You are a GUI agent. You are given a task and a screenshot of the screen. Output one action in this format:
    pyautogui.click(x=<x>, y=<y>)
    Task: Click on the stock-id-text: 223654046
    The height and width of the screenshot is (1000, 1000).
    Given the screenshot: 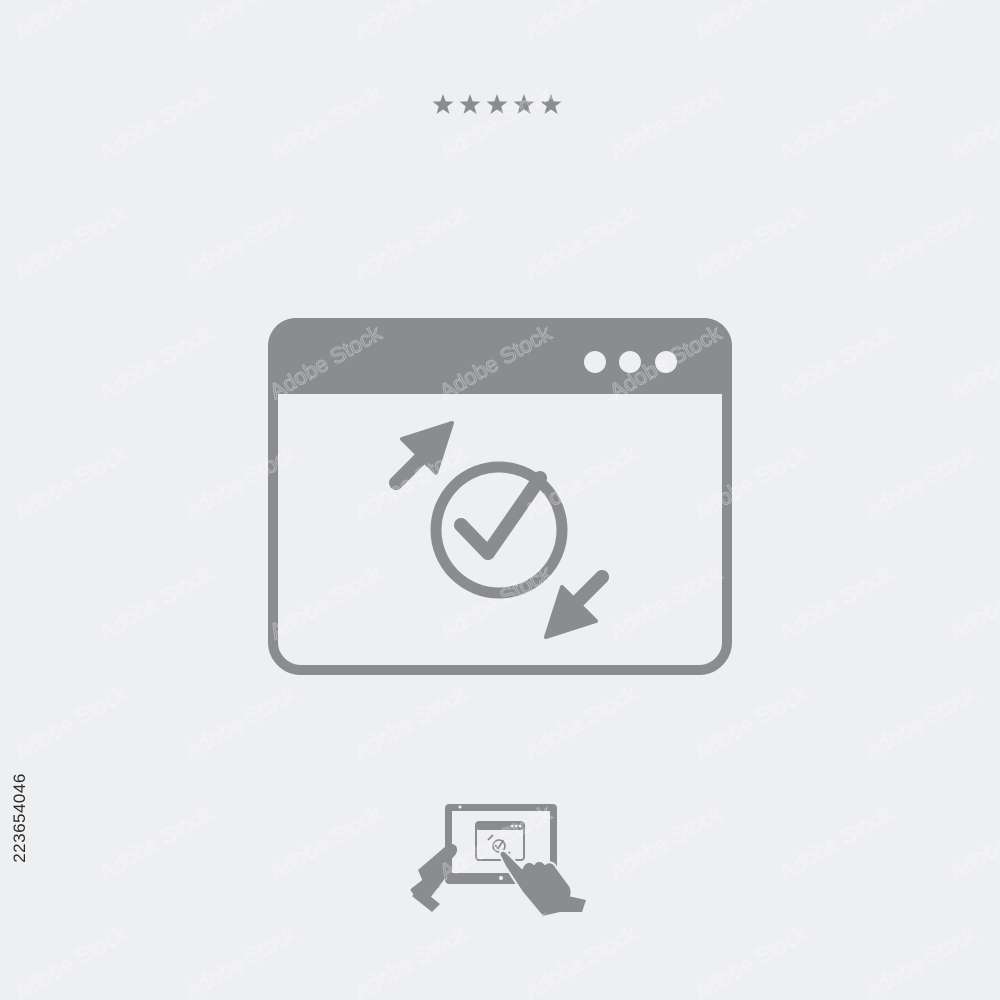 What is the action you would take?
    pyautogui.click(x=19, y=818)
    